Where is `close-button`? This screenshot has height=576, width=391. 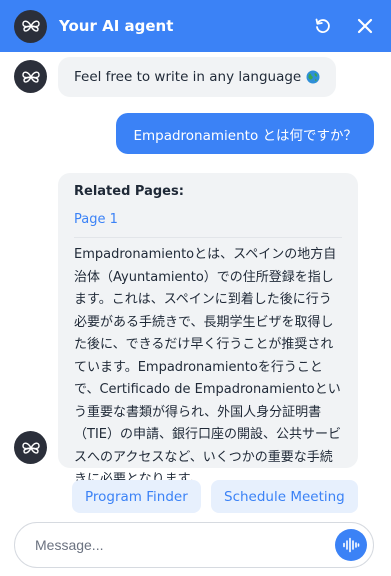
close-button is located at coordinates (365, 26).